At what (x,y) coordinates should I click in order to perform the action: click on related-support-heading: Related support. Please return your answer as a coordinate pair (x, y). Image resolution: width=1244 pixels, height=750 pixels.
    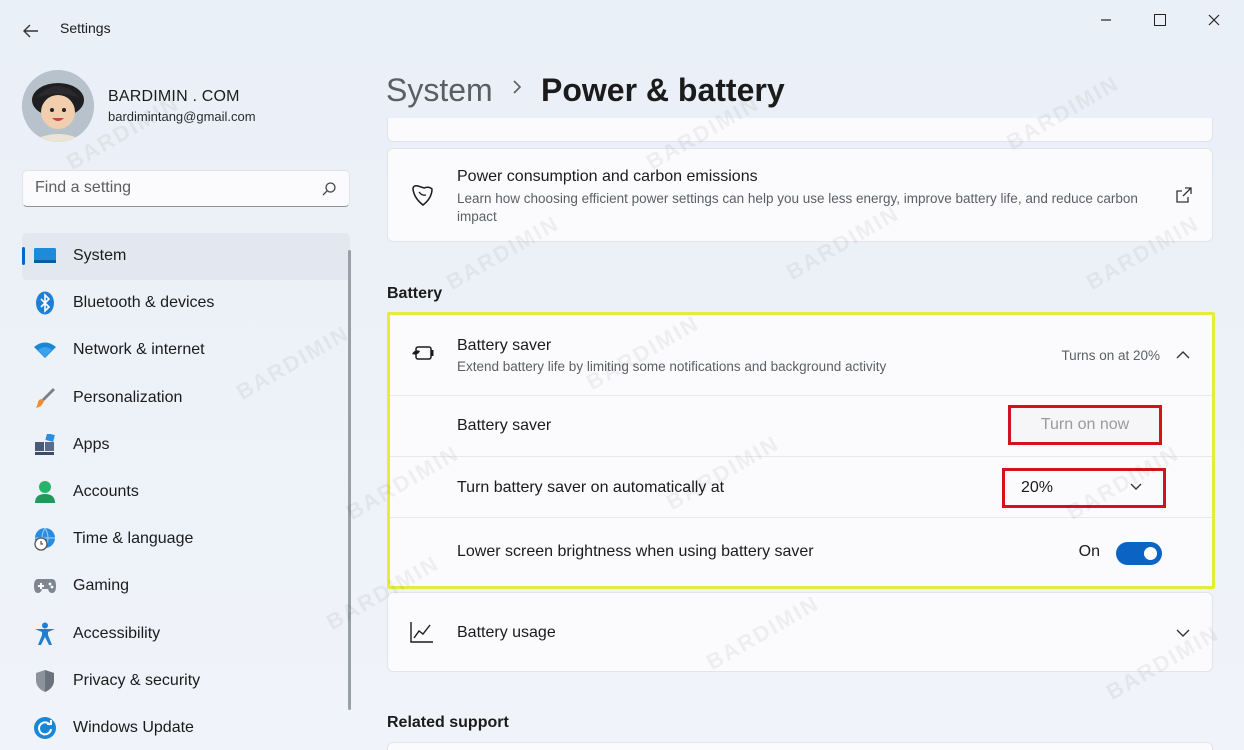
    Looking at the image, I should click on (448, 722).